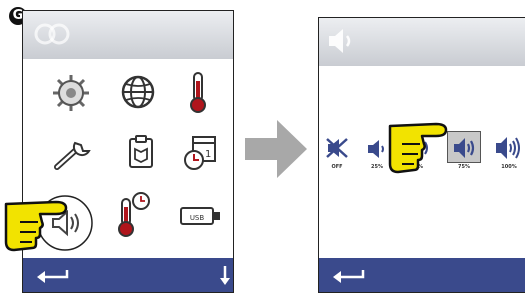  Describe the element at coordinates (73, 154) in the screenshot. I see `wrench-icon` at that location.